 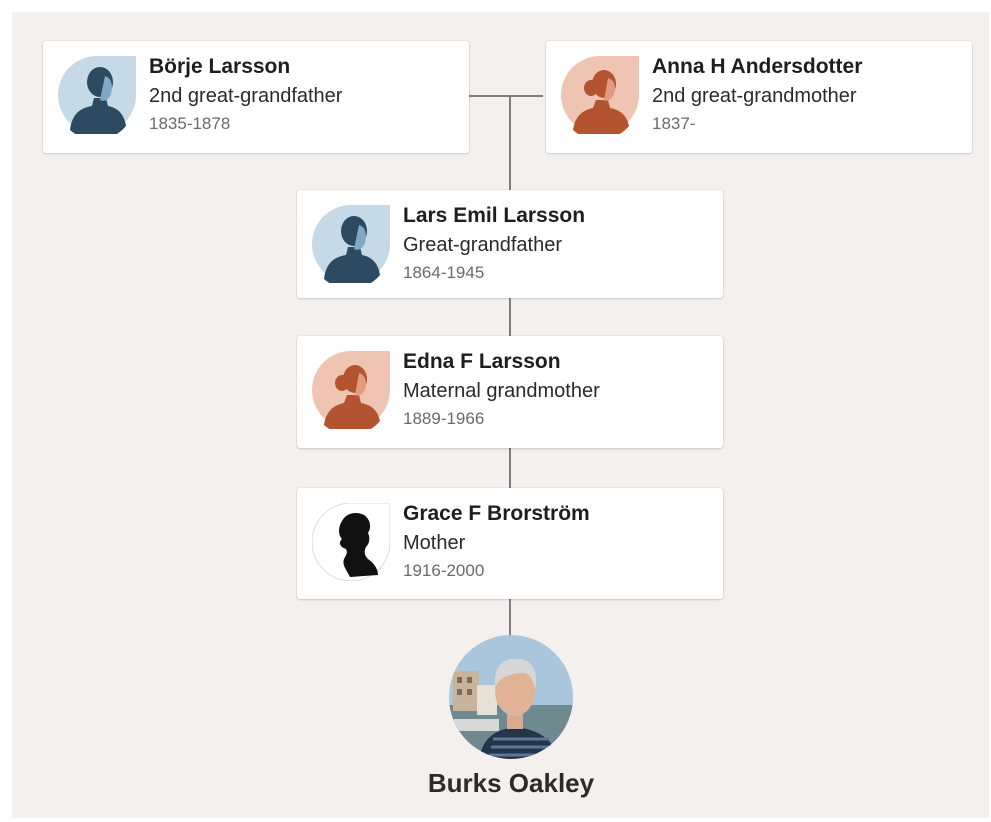 I want to click on person-name: Lars Emil Larsson, so click(x=494, y=215).